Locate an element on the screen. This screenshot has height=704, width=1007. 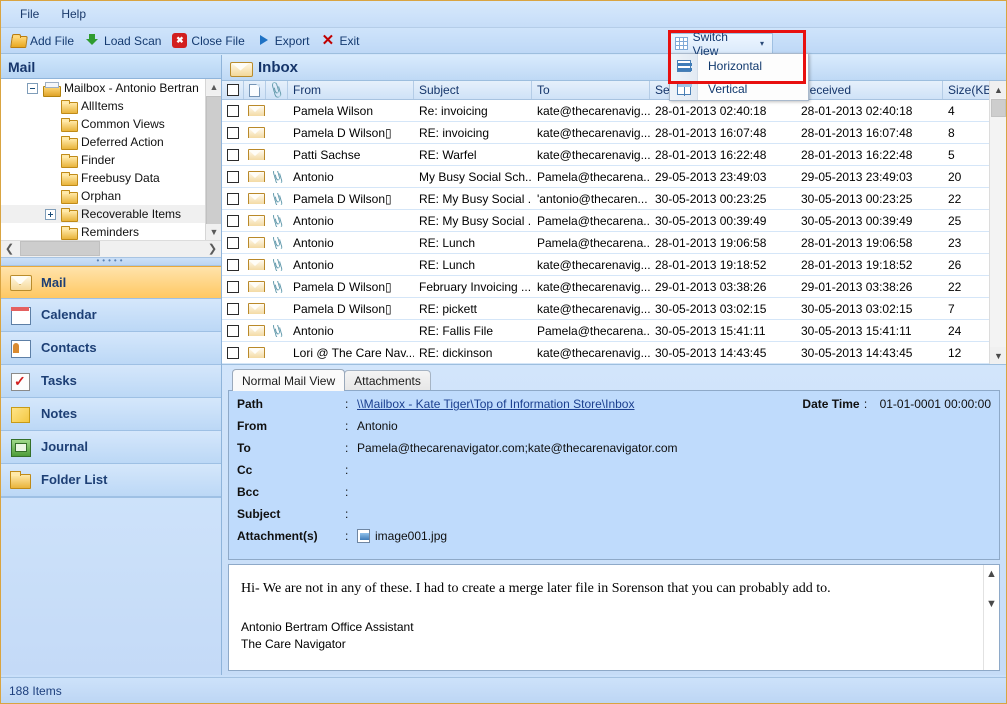
tree-item: Deferred Action is located at coordinates (103, 142).